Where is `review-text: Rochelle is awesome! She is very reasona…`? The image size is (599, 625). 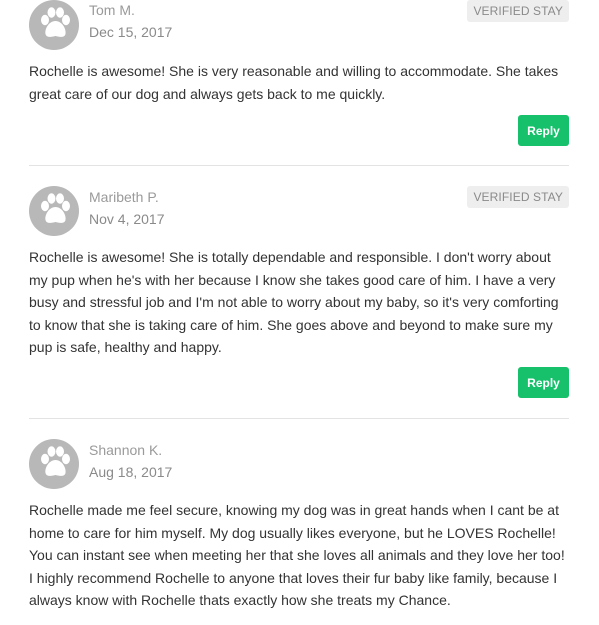 review-text: Rochelle is awesome! She is very reasona… is located at coordinates (294, 82).